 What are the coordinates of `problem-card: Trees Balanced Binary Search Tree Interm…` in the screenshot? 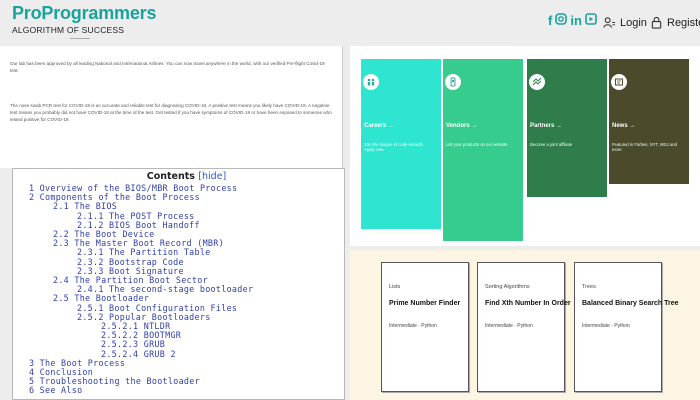 It's located at (626, 327).